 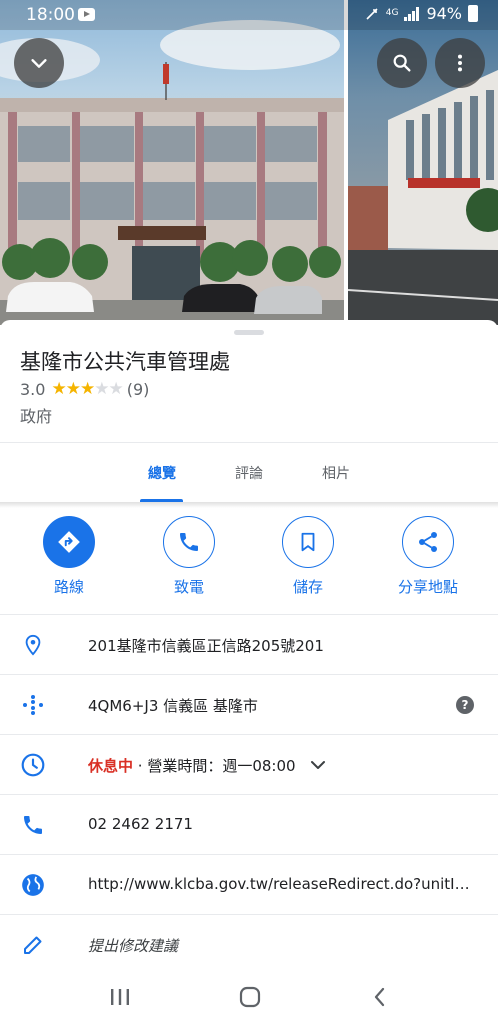 I want to click on tab-photos: 相片, so click(x=336, y=473).